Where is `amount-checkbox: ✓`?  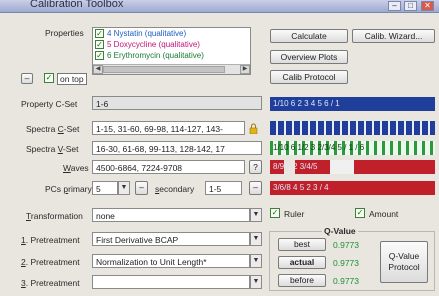
amount-checkbox: ✓ is located at coordinates (360, 213).